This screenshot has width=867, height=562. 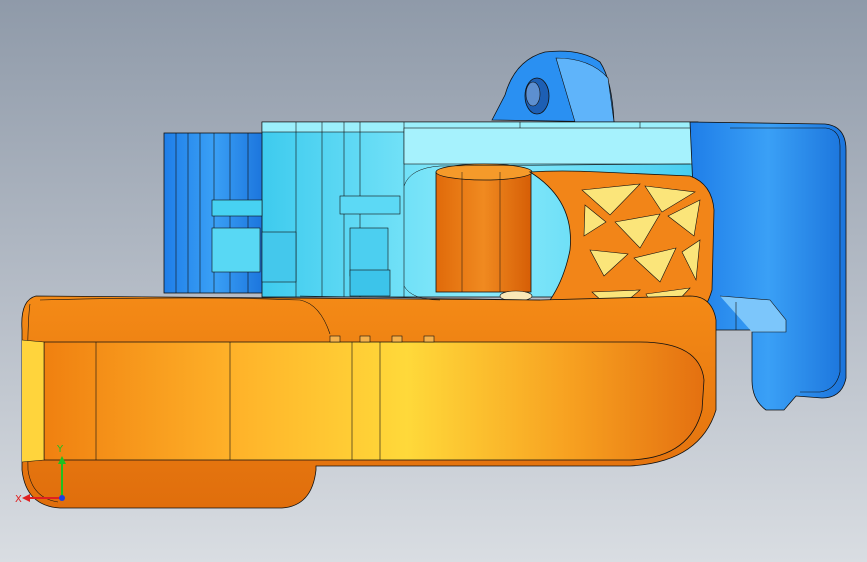 I want to click on y-axis-arrow-icon, so click(x=62, y=460).